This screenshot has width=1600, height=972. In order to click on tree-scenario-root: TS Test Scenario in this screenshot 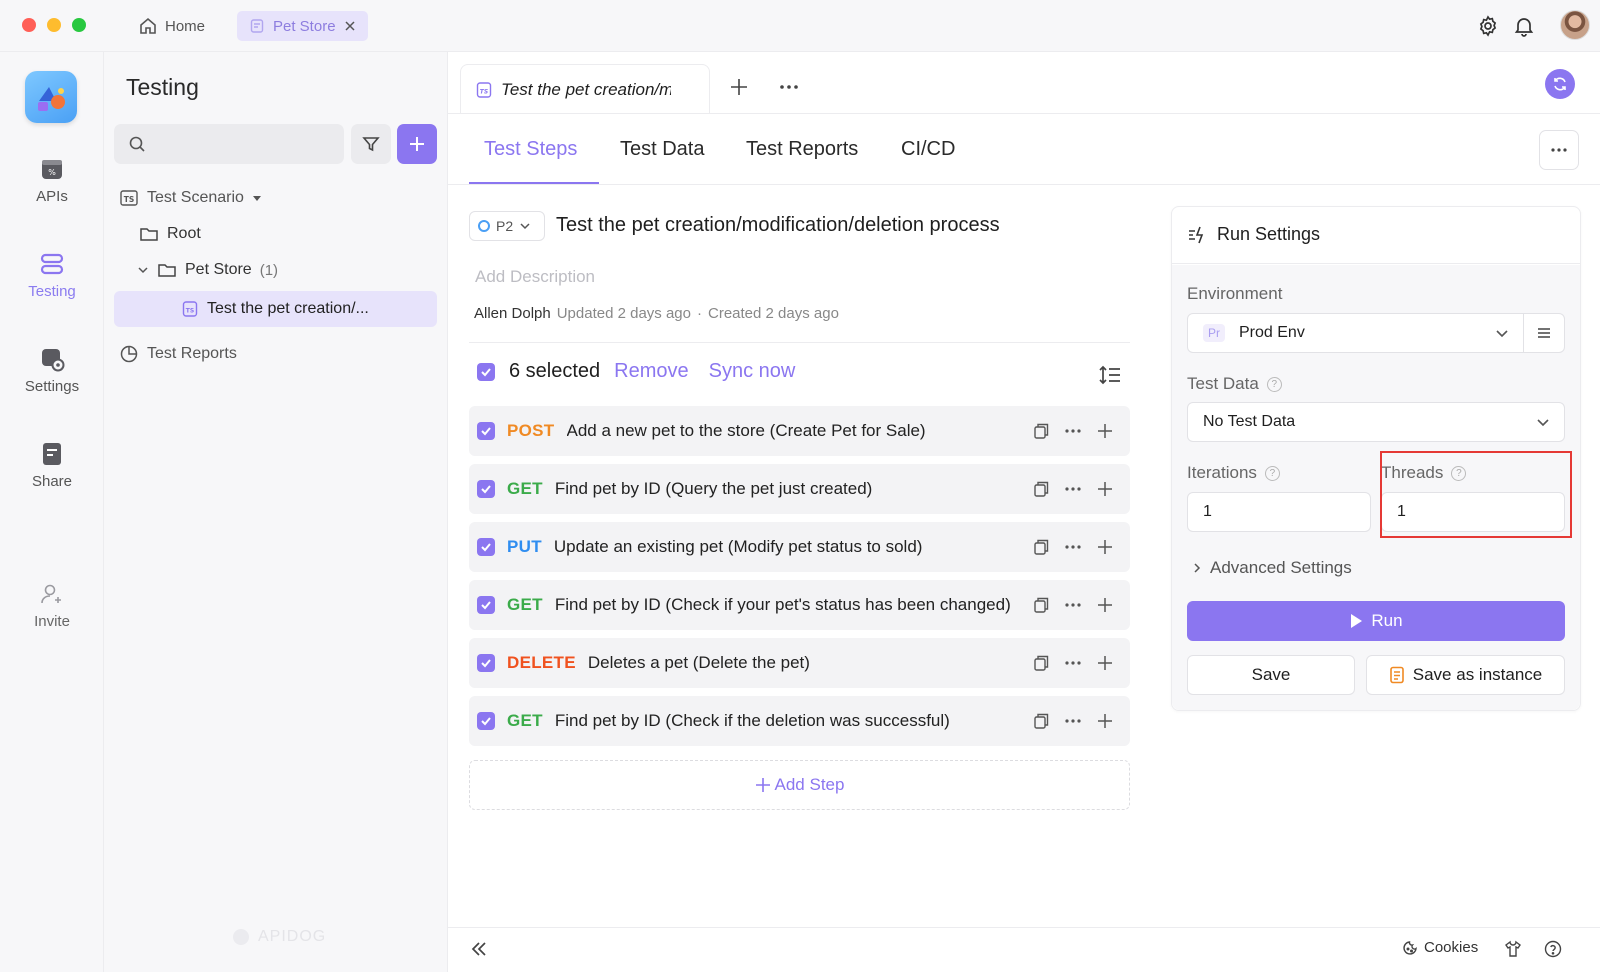, I will do `click(190, 198)`.